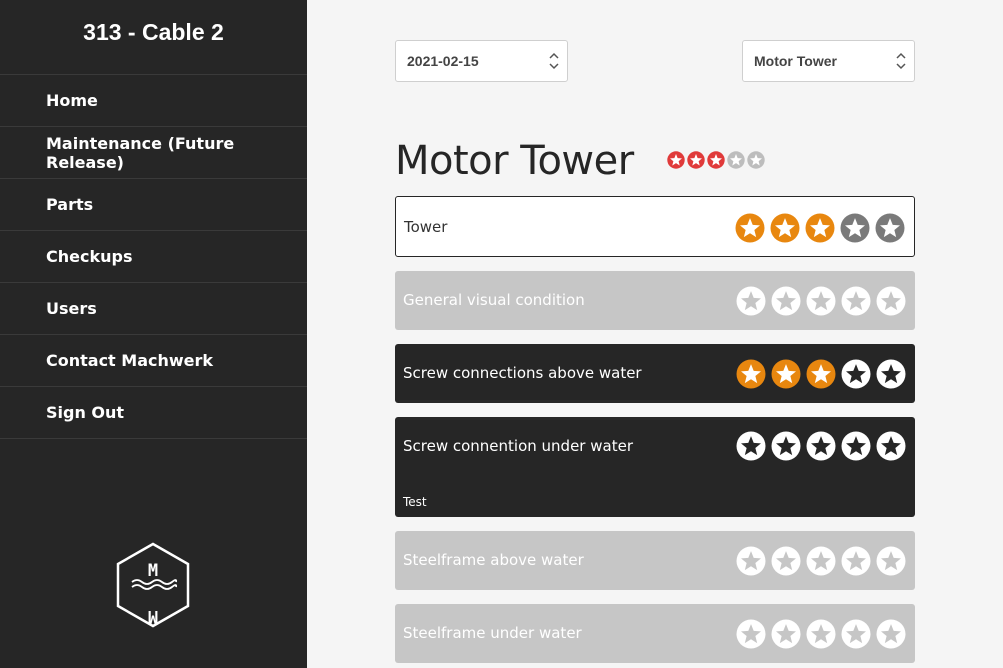 This screenshot has height=668, width=1003. What do you see at coordinates (153, 37) in the screenshot?
I see `sidebar-title: 313 - Cable 2` at bounding box center [153, 37].